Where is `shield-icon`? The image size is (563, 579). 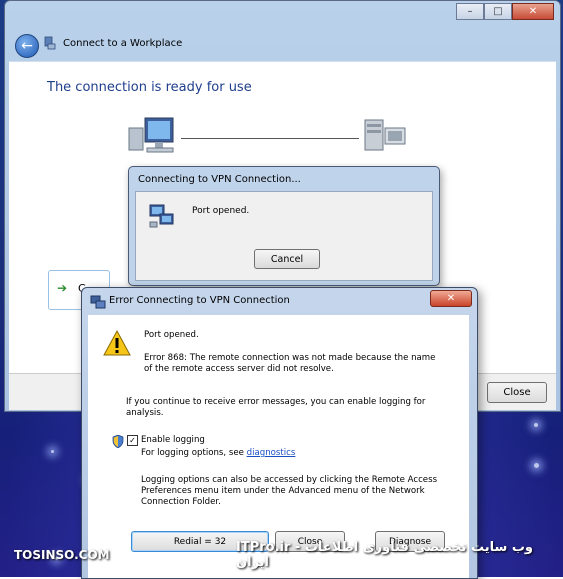 shield-icon is located at coordinates (118, 441).